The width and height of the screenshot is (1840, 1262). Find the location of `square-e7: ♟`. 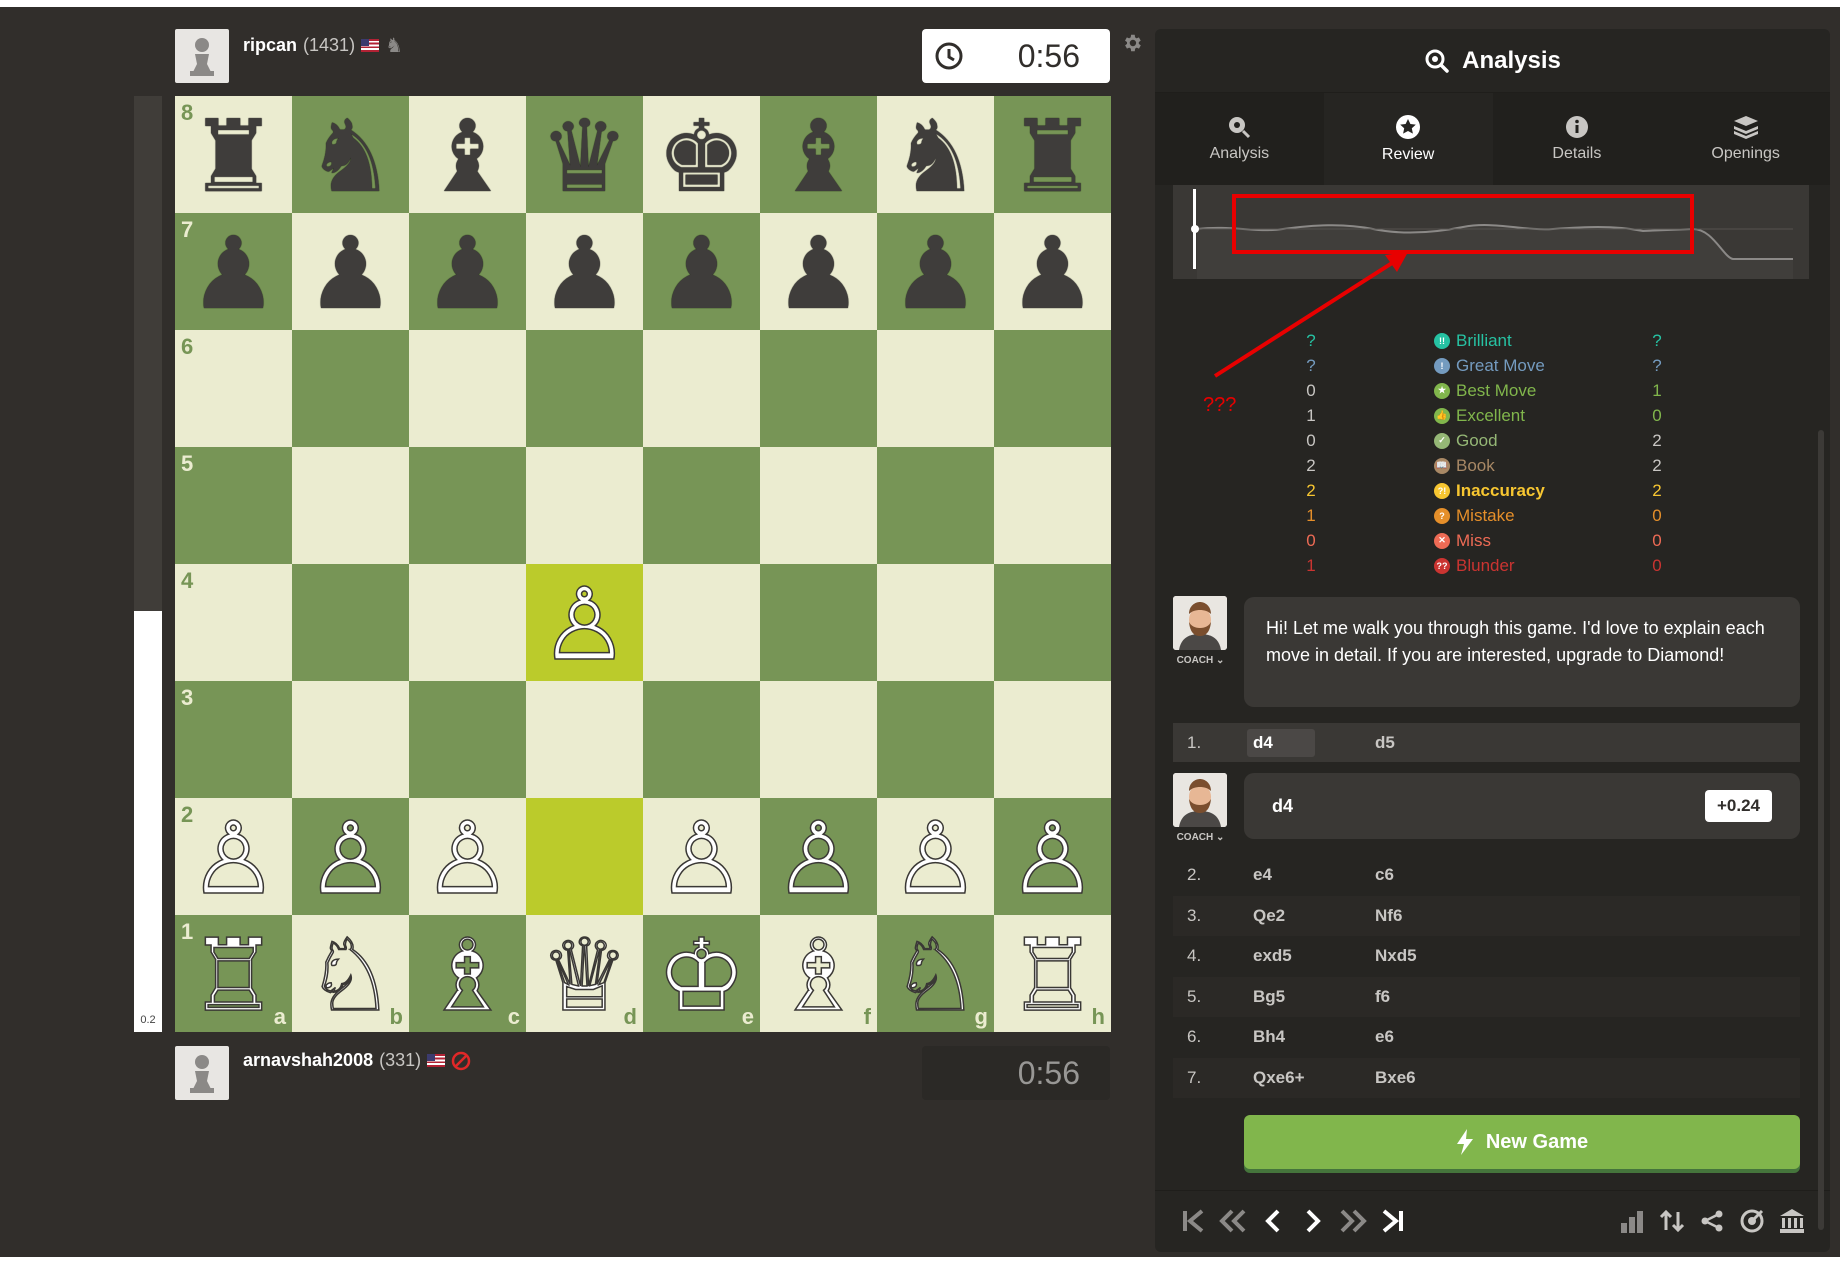

square-e7: ♟ is located at coordinates (701, 271).